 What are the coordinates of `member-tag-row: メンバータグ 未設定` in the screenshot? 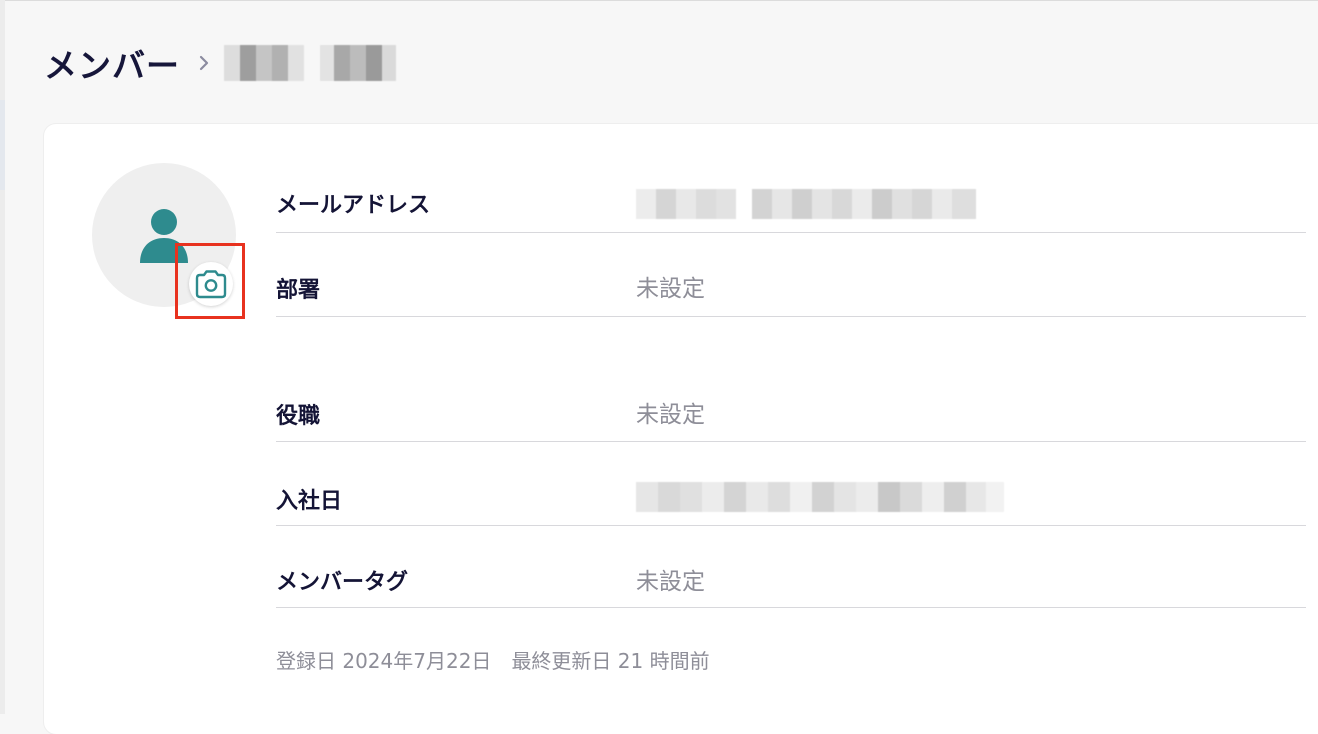 It's located at (791, 565).